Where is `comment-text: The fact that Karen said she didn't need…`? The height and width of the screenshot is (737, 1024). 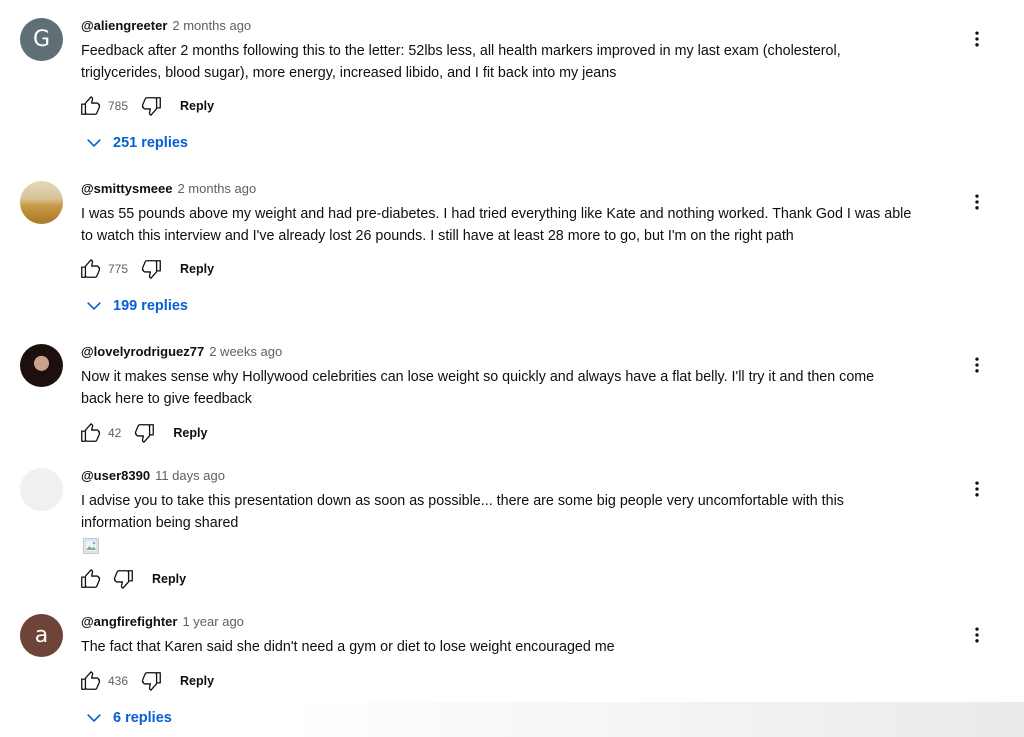
comment-text: The fact that Karen said she didn't need… is located at coordinates (521, 647).